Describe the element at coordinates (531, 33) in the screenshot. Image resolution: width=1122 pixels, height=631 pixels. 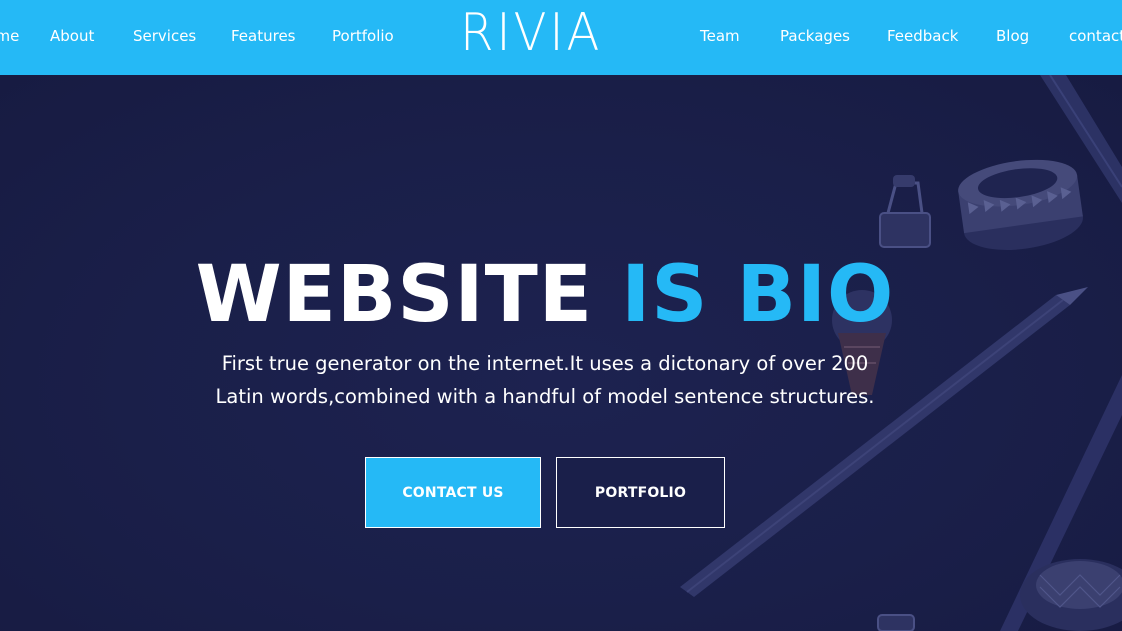
I see `brand-logo: RIVIA` at that location.